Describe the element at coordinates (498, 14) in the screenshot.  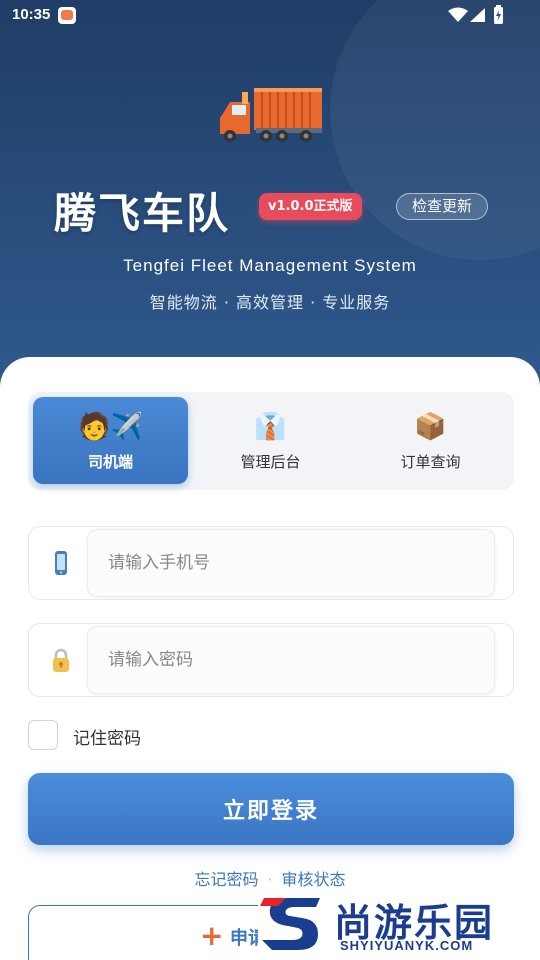
I see `battery-icon` at that location.